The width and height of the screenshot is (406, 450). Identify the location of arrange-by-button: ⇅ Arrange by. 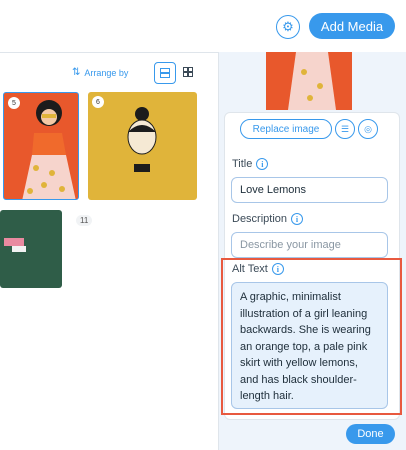
(100, 72).